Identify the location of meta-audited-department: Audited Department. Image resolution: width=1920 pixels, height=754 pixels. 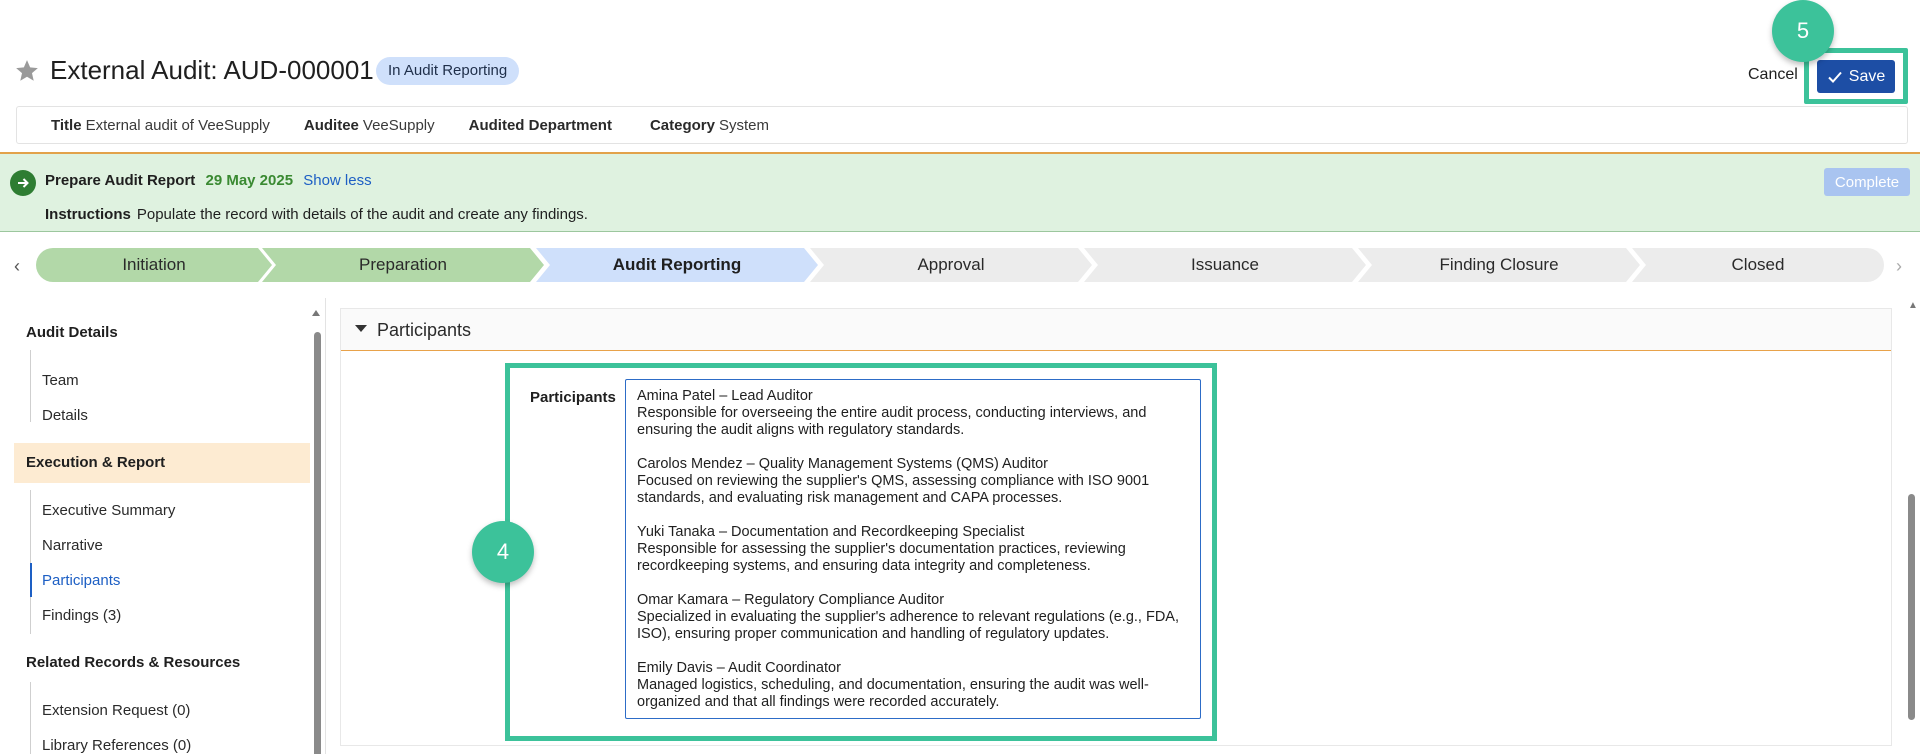
(540, 125).